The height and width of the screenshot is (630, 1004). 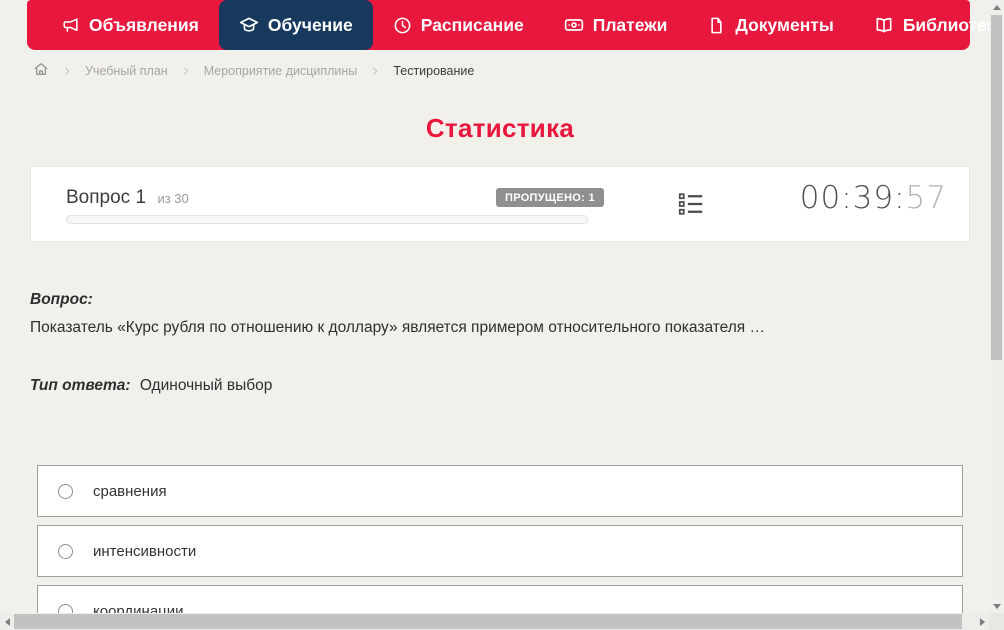 I want to click on breadcrumb-item-testing: Тестирование, so click(x=434, y=70).